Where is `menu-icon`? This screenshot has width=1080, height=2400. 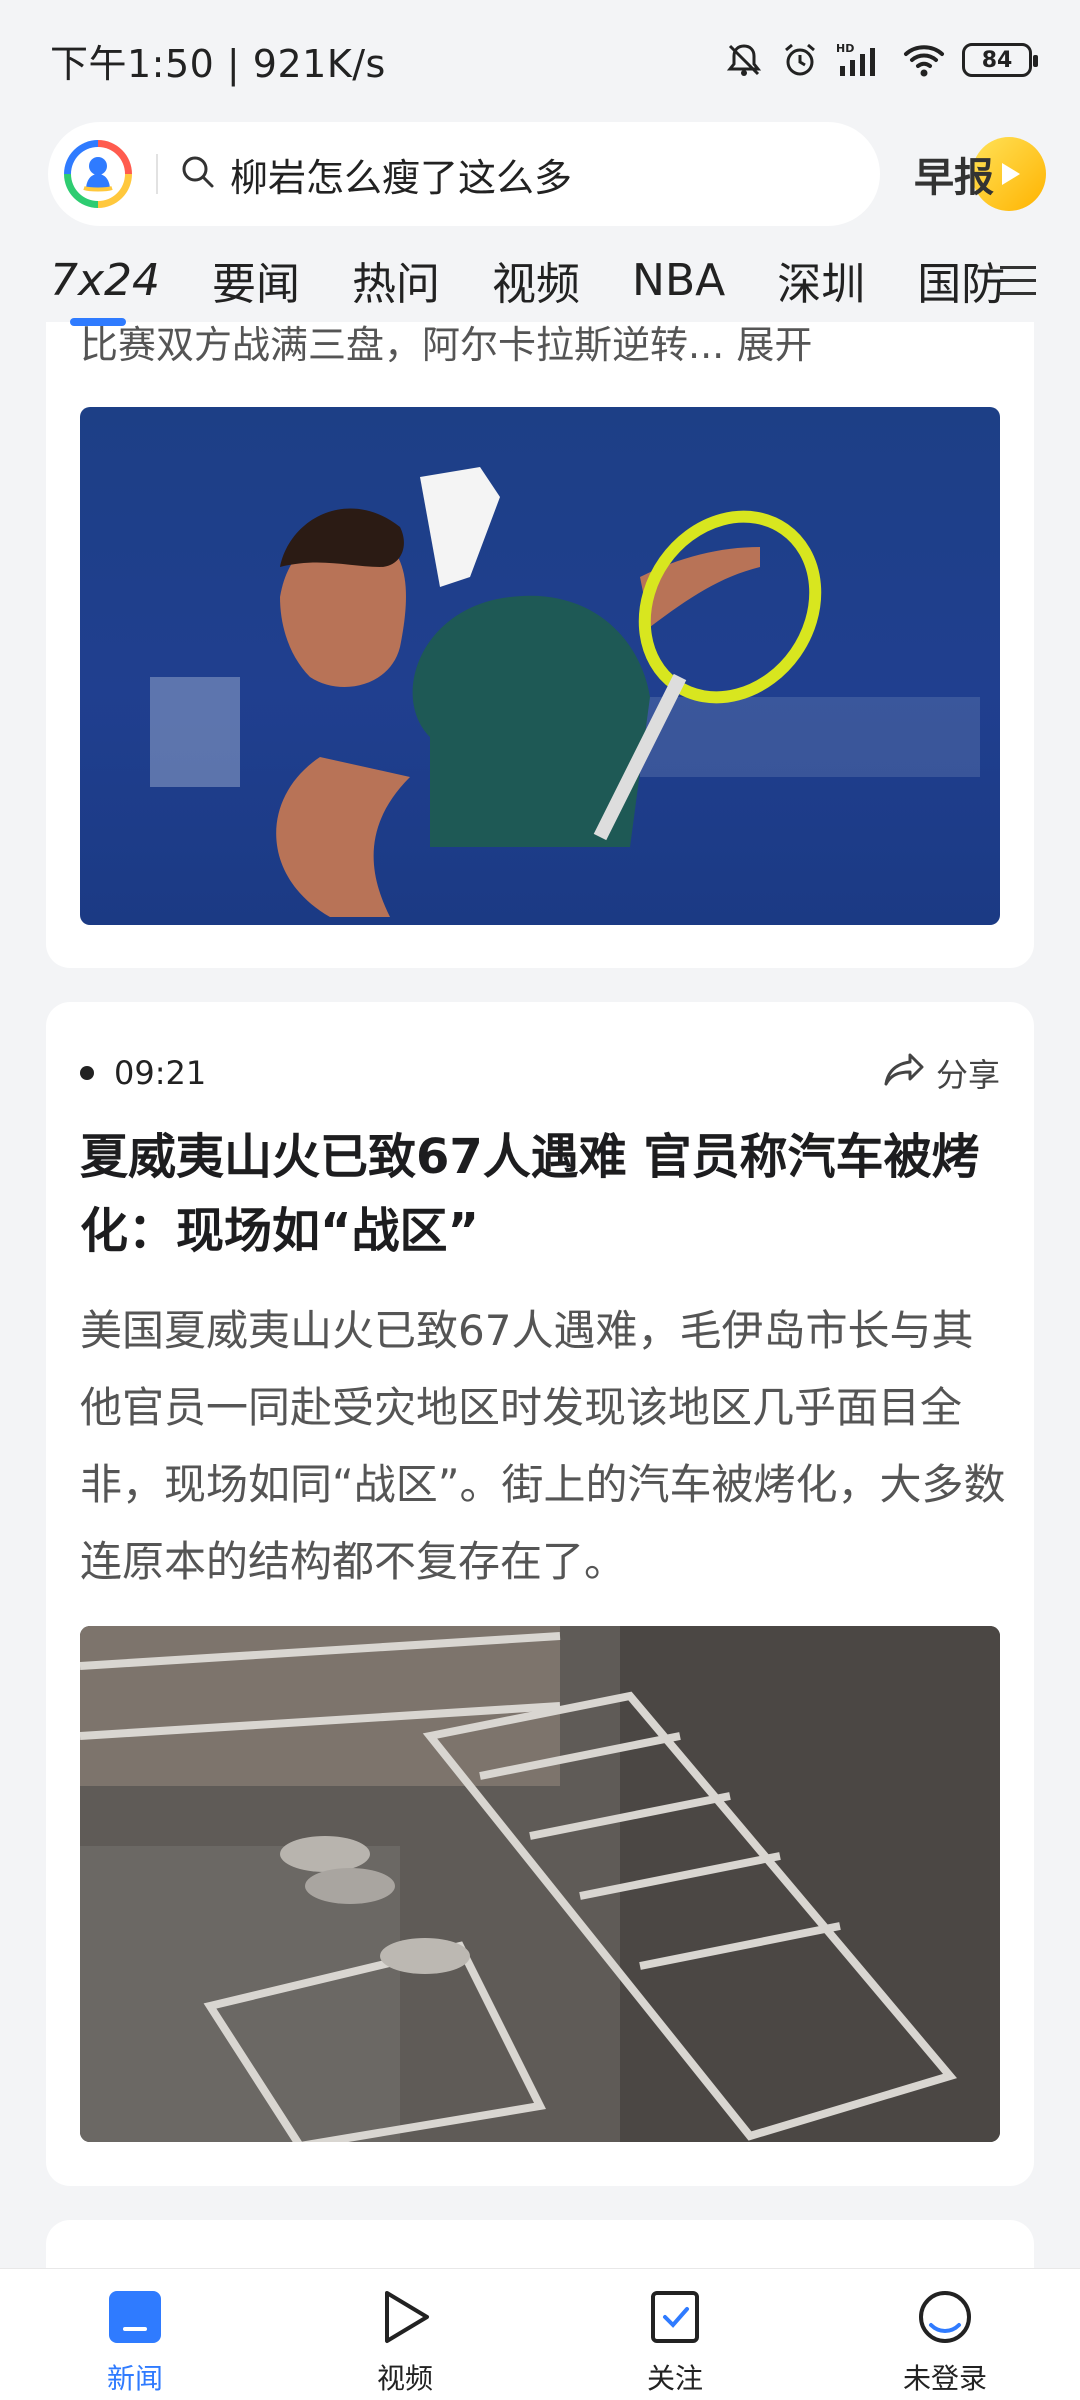
menu-icon is located at coordinates (1018, 283).